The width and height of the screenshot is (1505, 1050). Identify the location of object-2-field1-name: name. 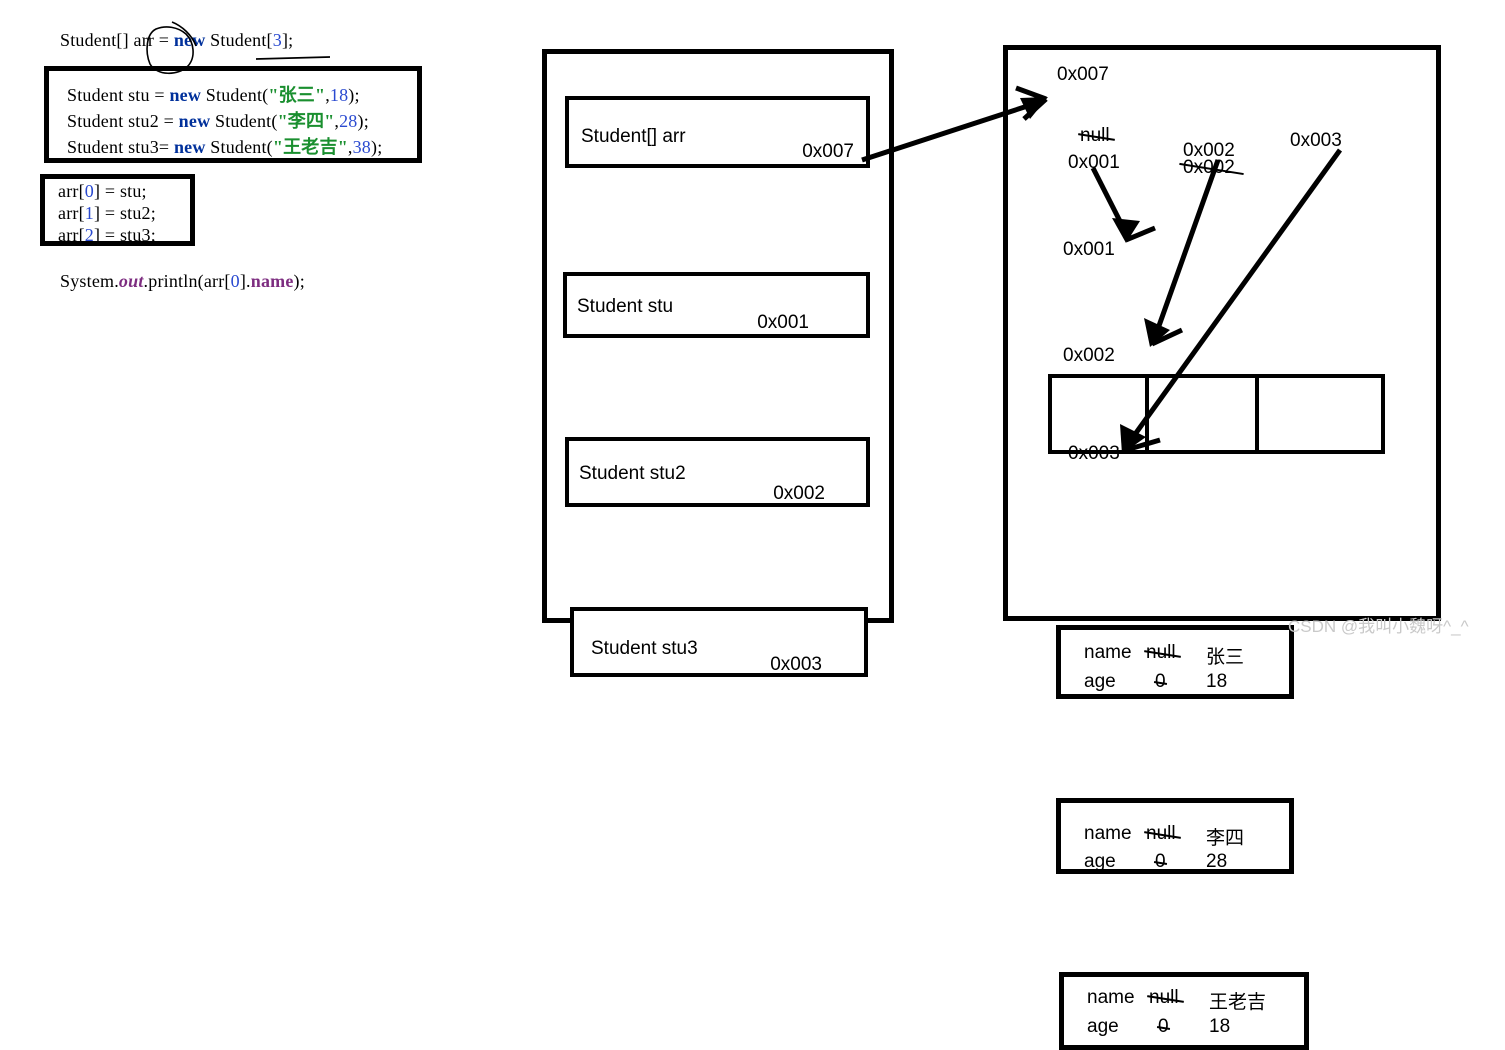
(1111, 997).